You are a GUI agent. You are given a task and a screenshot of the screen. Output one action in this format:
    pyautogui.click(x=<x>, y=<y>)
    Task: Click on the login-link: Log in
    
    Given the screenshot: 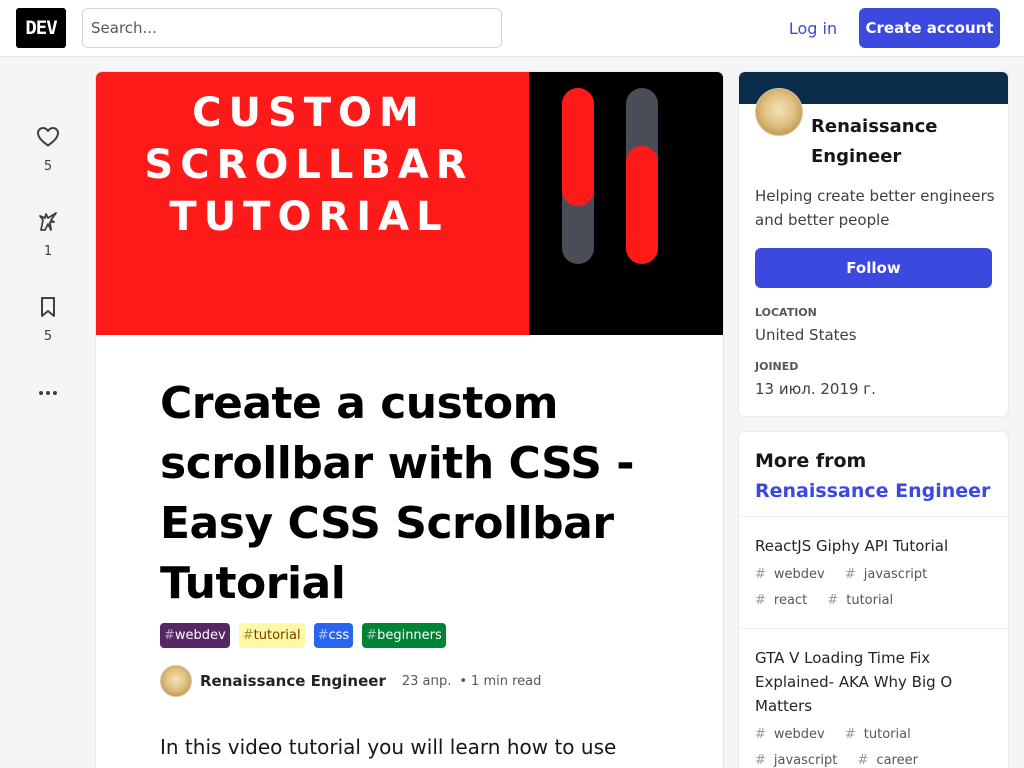 What is the action you would take?
    pyautogui.click(x=813, y=28)
    